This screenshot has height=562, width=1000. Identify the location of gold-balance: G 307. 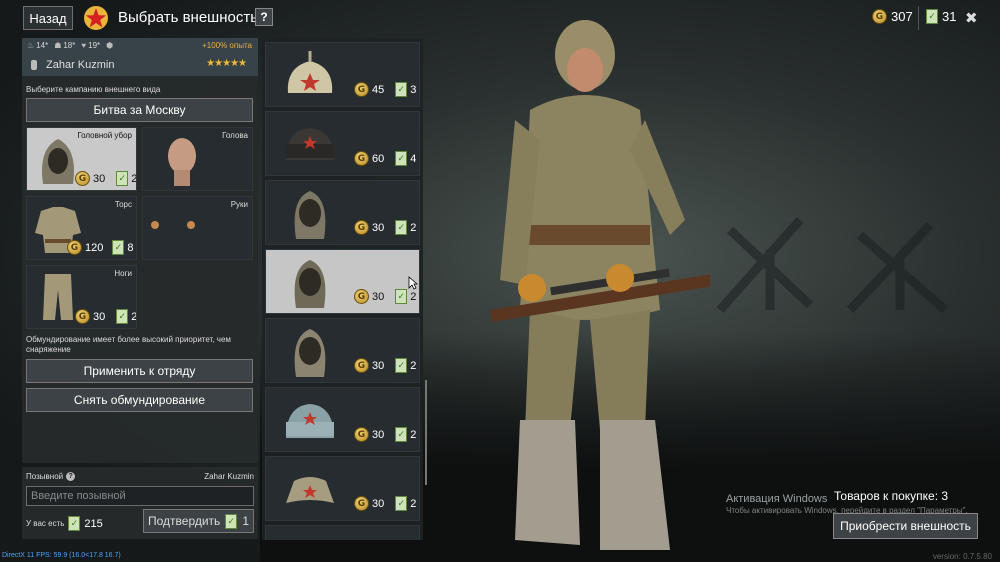
(892, 16).